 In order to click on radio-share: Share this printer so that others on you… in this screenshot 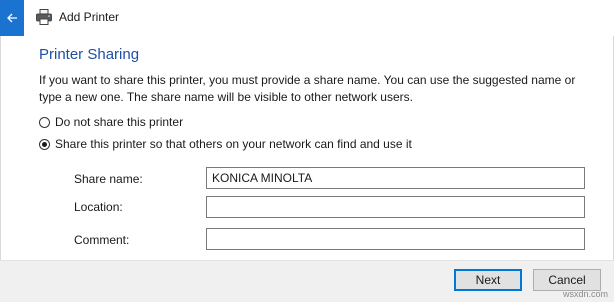, I will do `click(225, 144)`.